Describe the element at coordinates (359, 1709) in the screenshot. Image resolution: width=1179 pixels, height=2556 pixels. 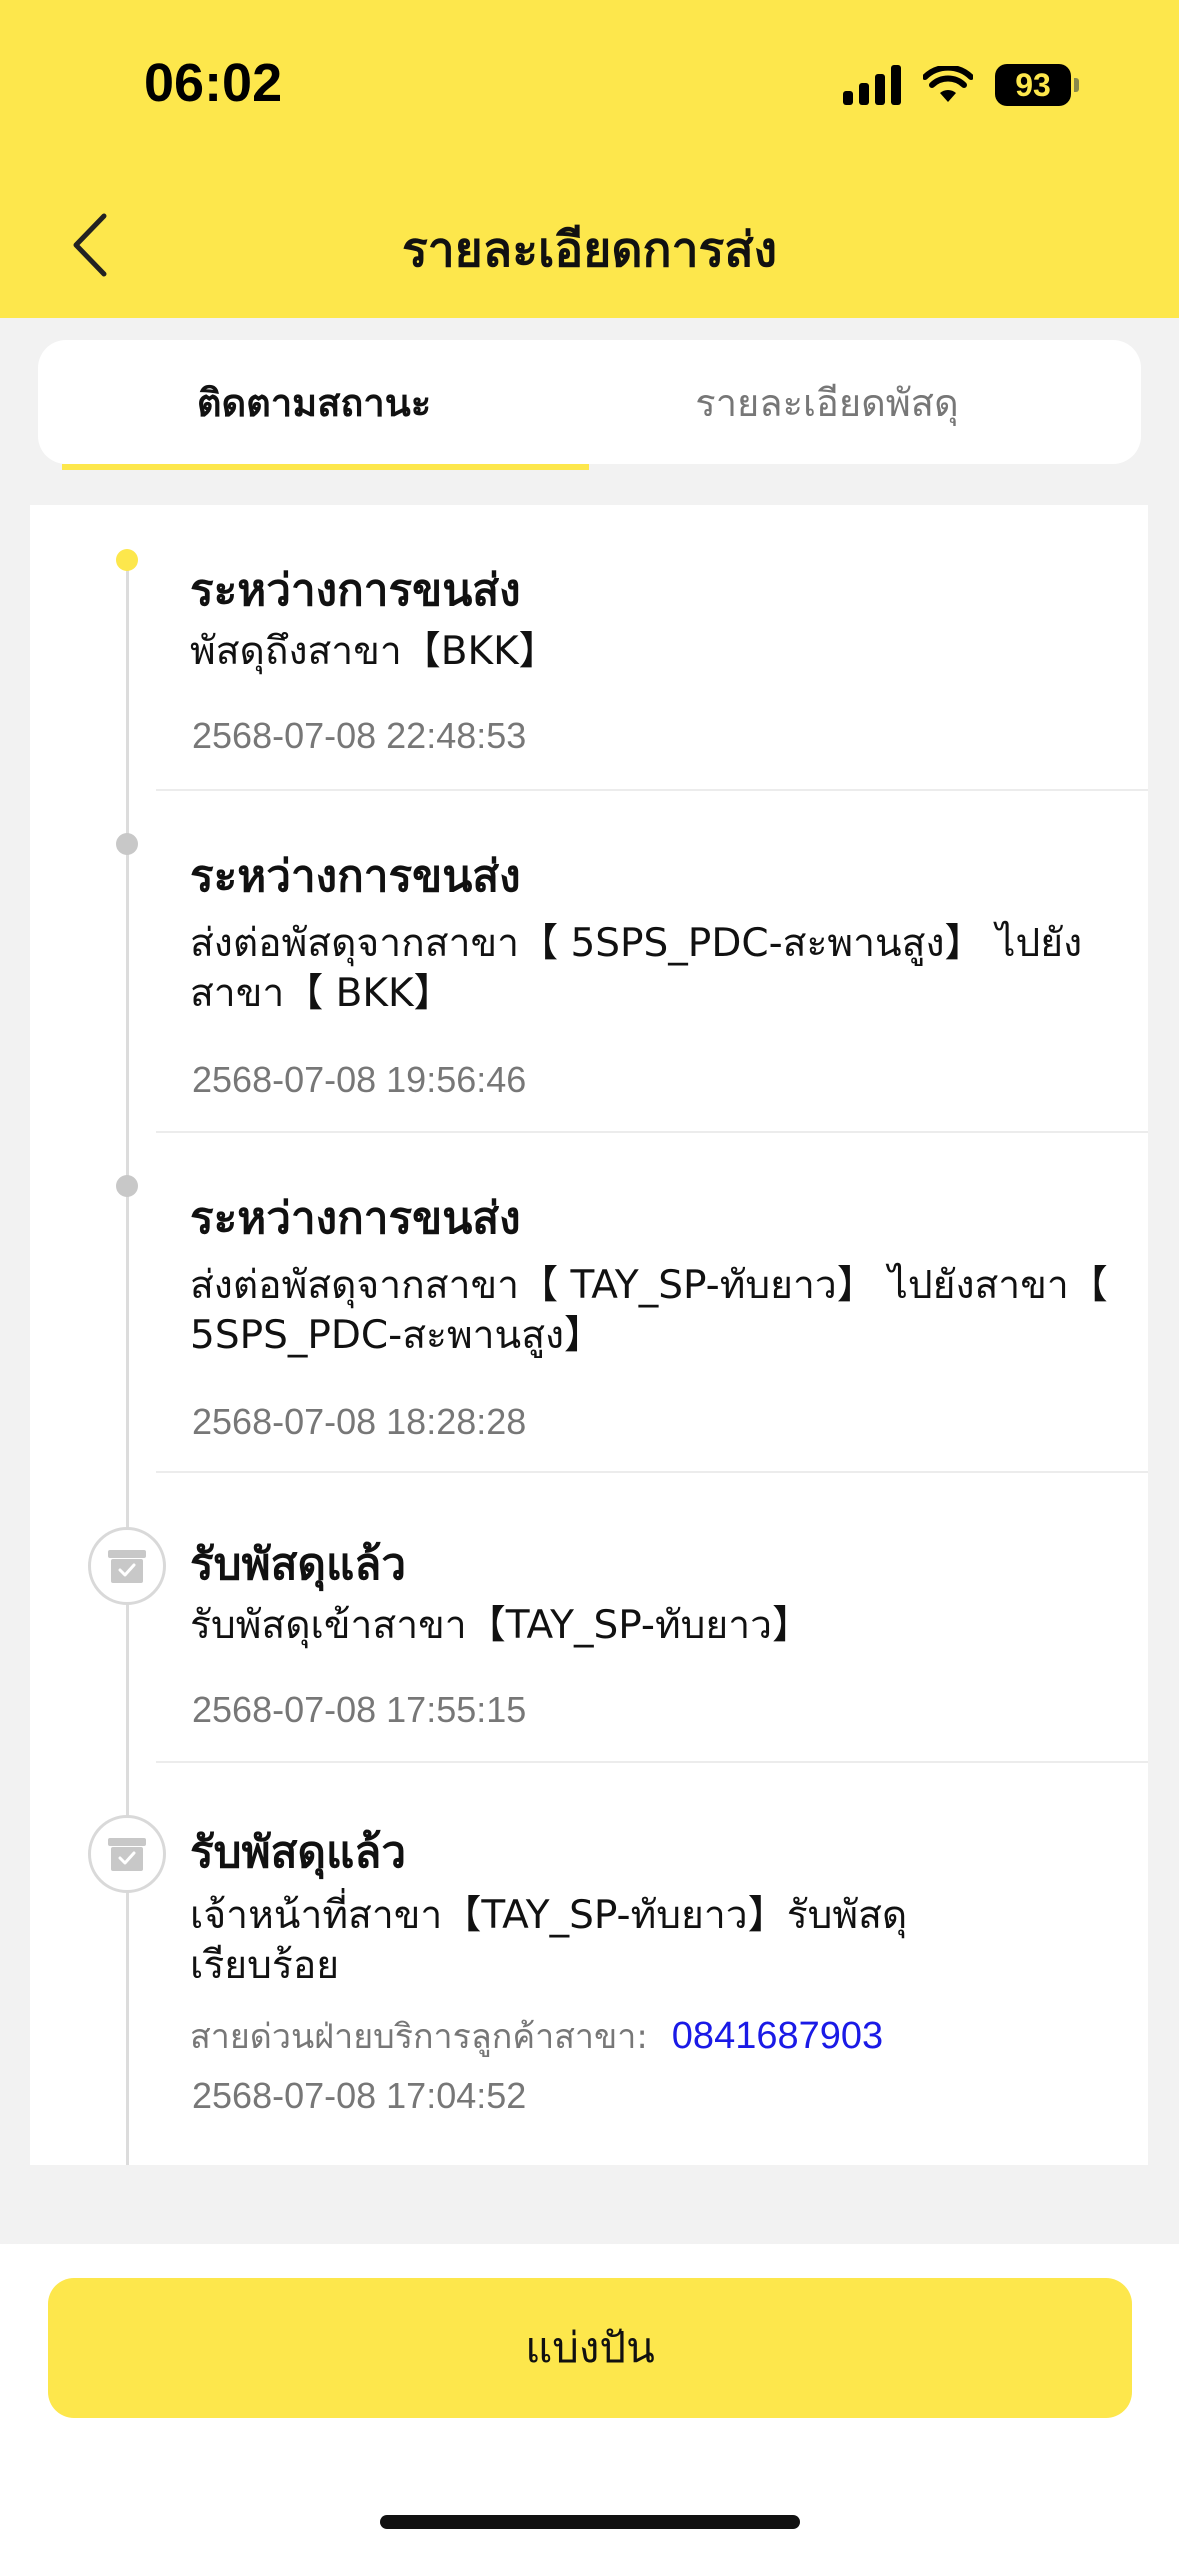
I see `entry-timestamp: 2568-07-08 17:55:15` at that location.